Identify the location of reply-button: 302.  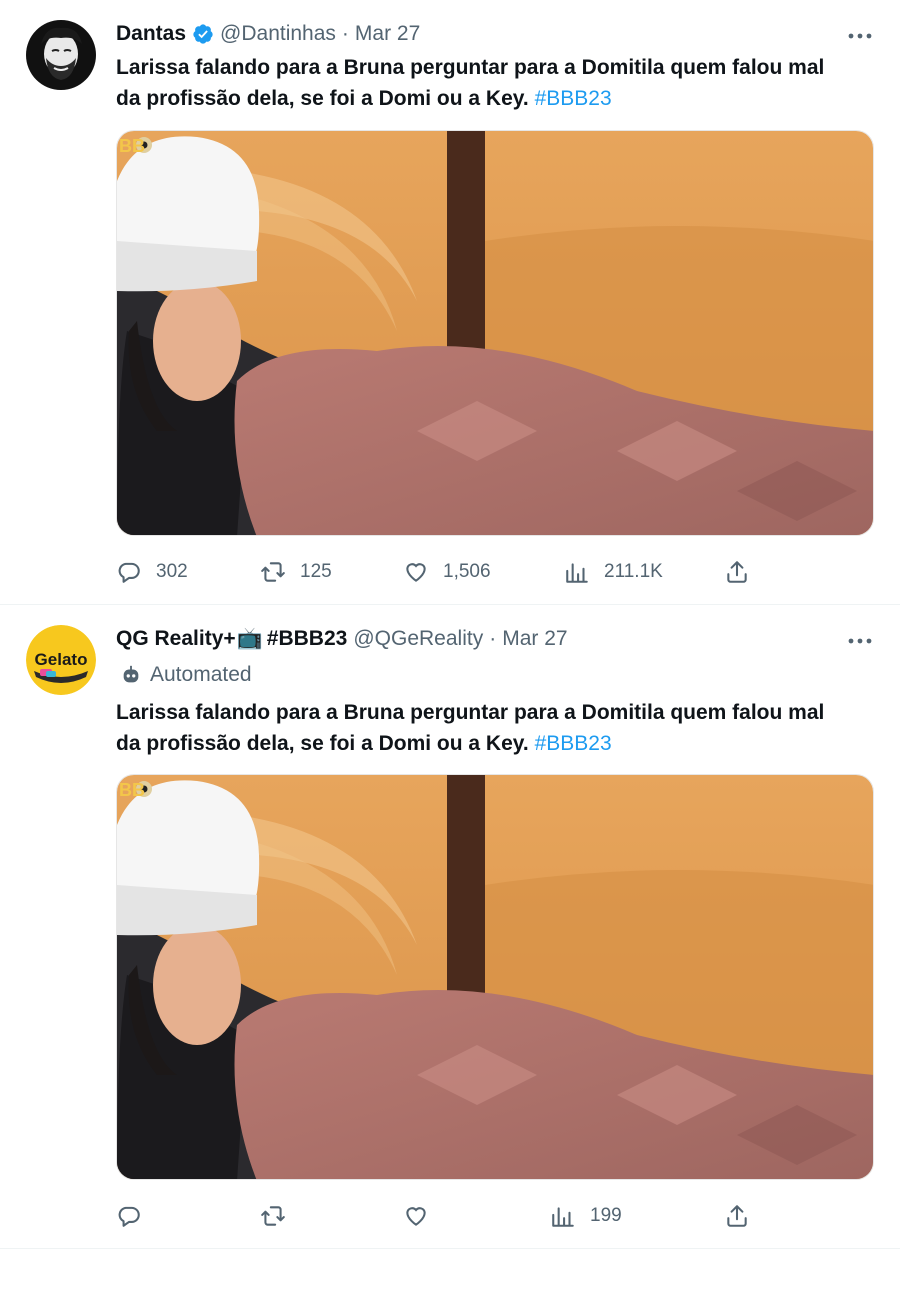
(152, 572).